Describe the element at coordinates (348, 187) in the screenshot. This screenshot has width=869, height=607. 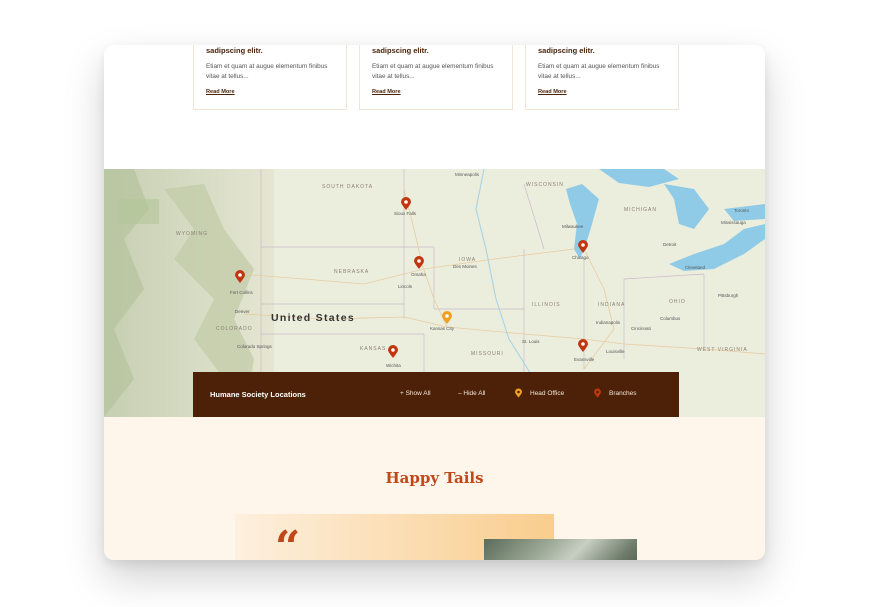
I see `map-state-label: SOUTH DAKOTA` at that location.